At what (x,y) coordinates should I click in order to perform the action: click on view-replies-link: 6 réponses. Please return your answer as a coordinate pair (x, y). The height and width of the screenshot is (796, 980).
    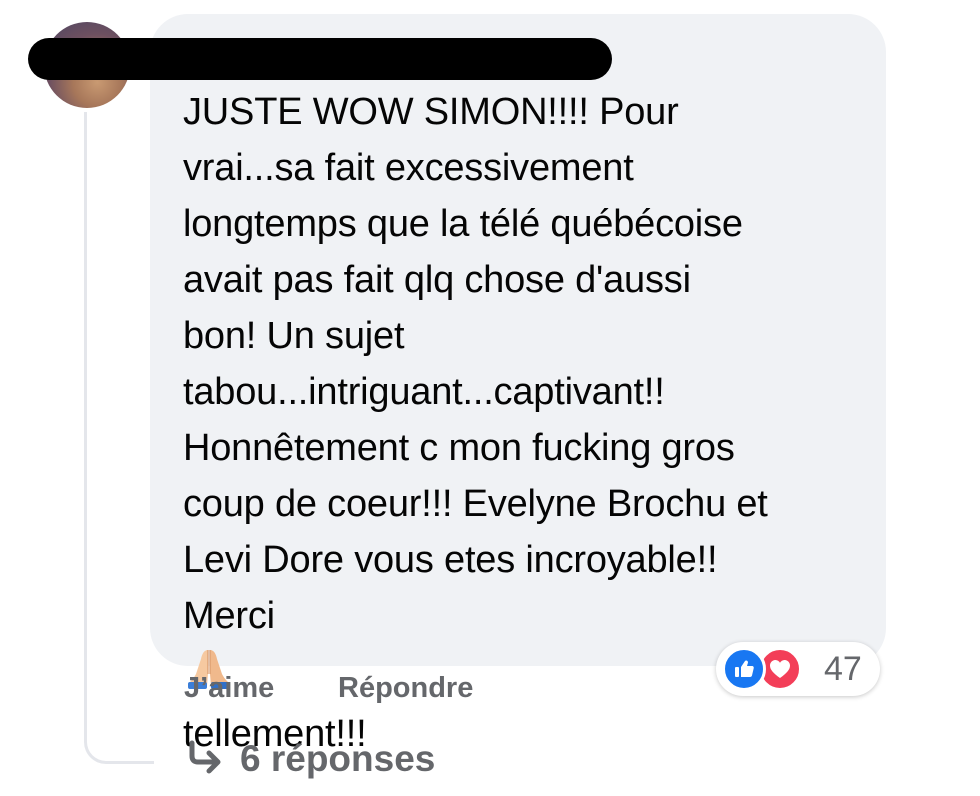
    Looking at the image, I should click on (310, 759).